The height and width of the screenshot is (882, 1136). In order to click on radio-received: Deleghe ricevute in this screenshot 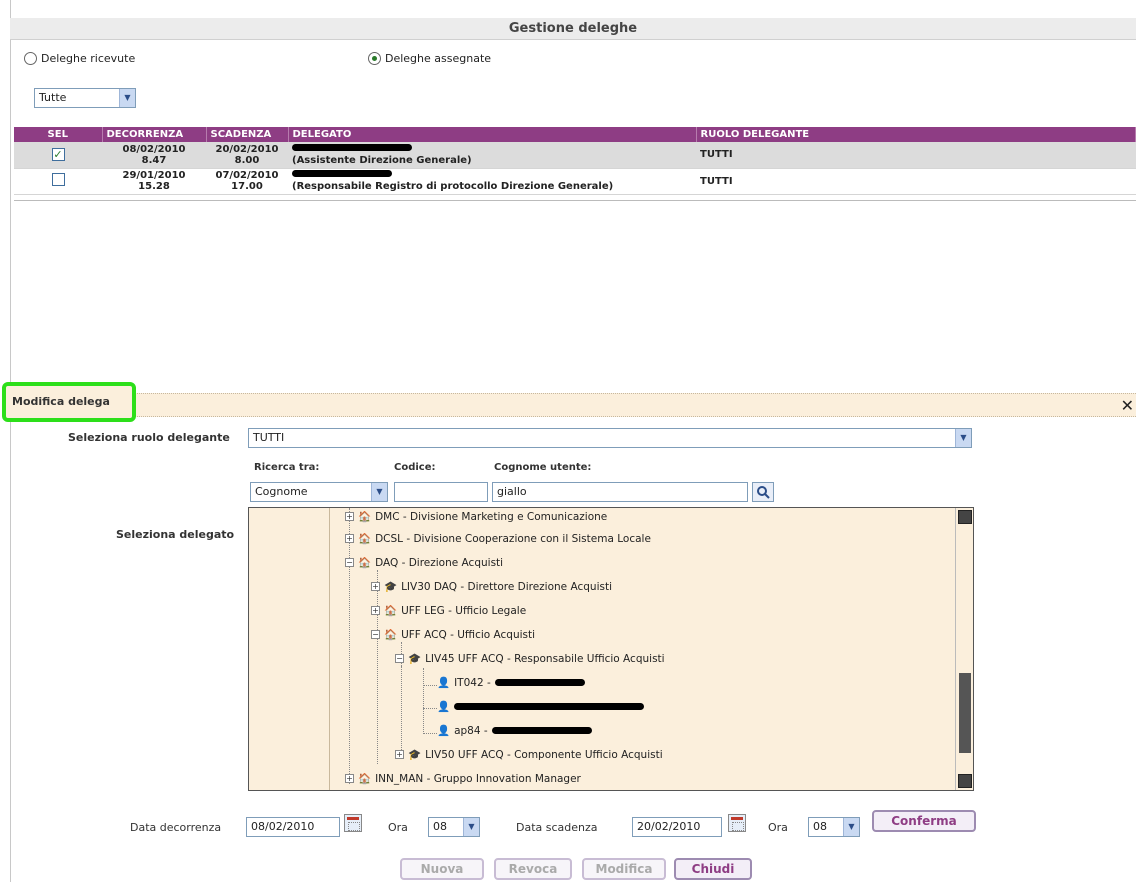, I will do `click(79, 58)`.